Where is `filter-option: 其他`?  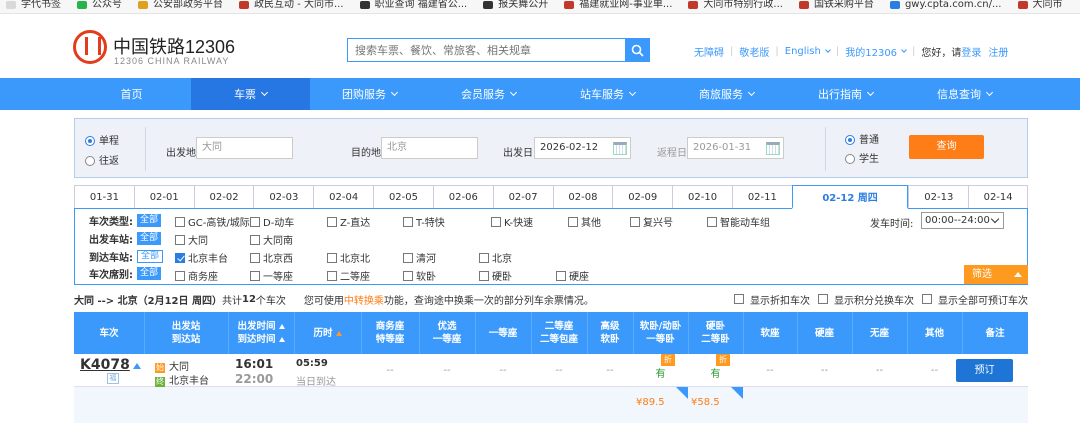 filter-option: 其他 is located at coordinates (584, 221).